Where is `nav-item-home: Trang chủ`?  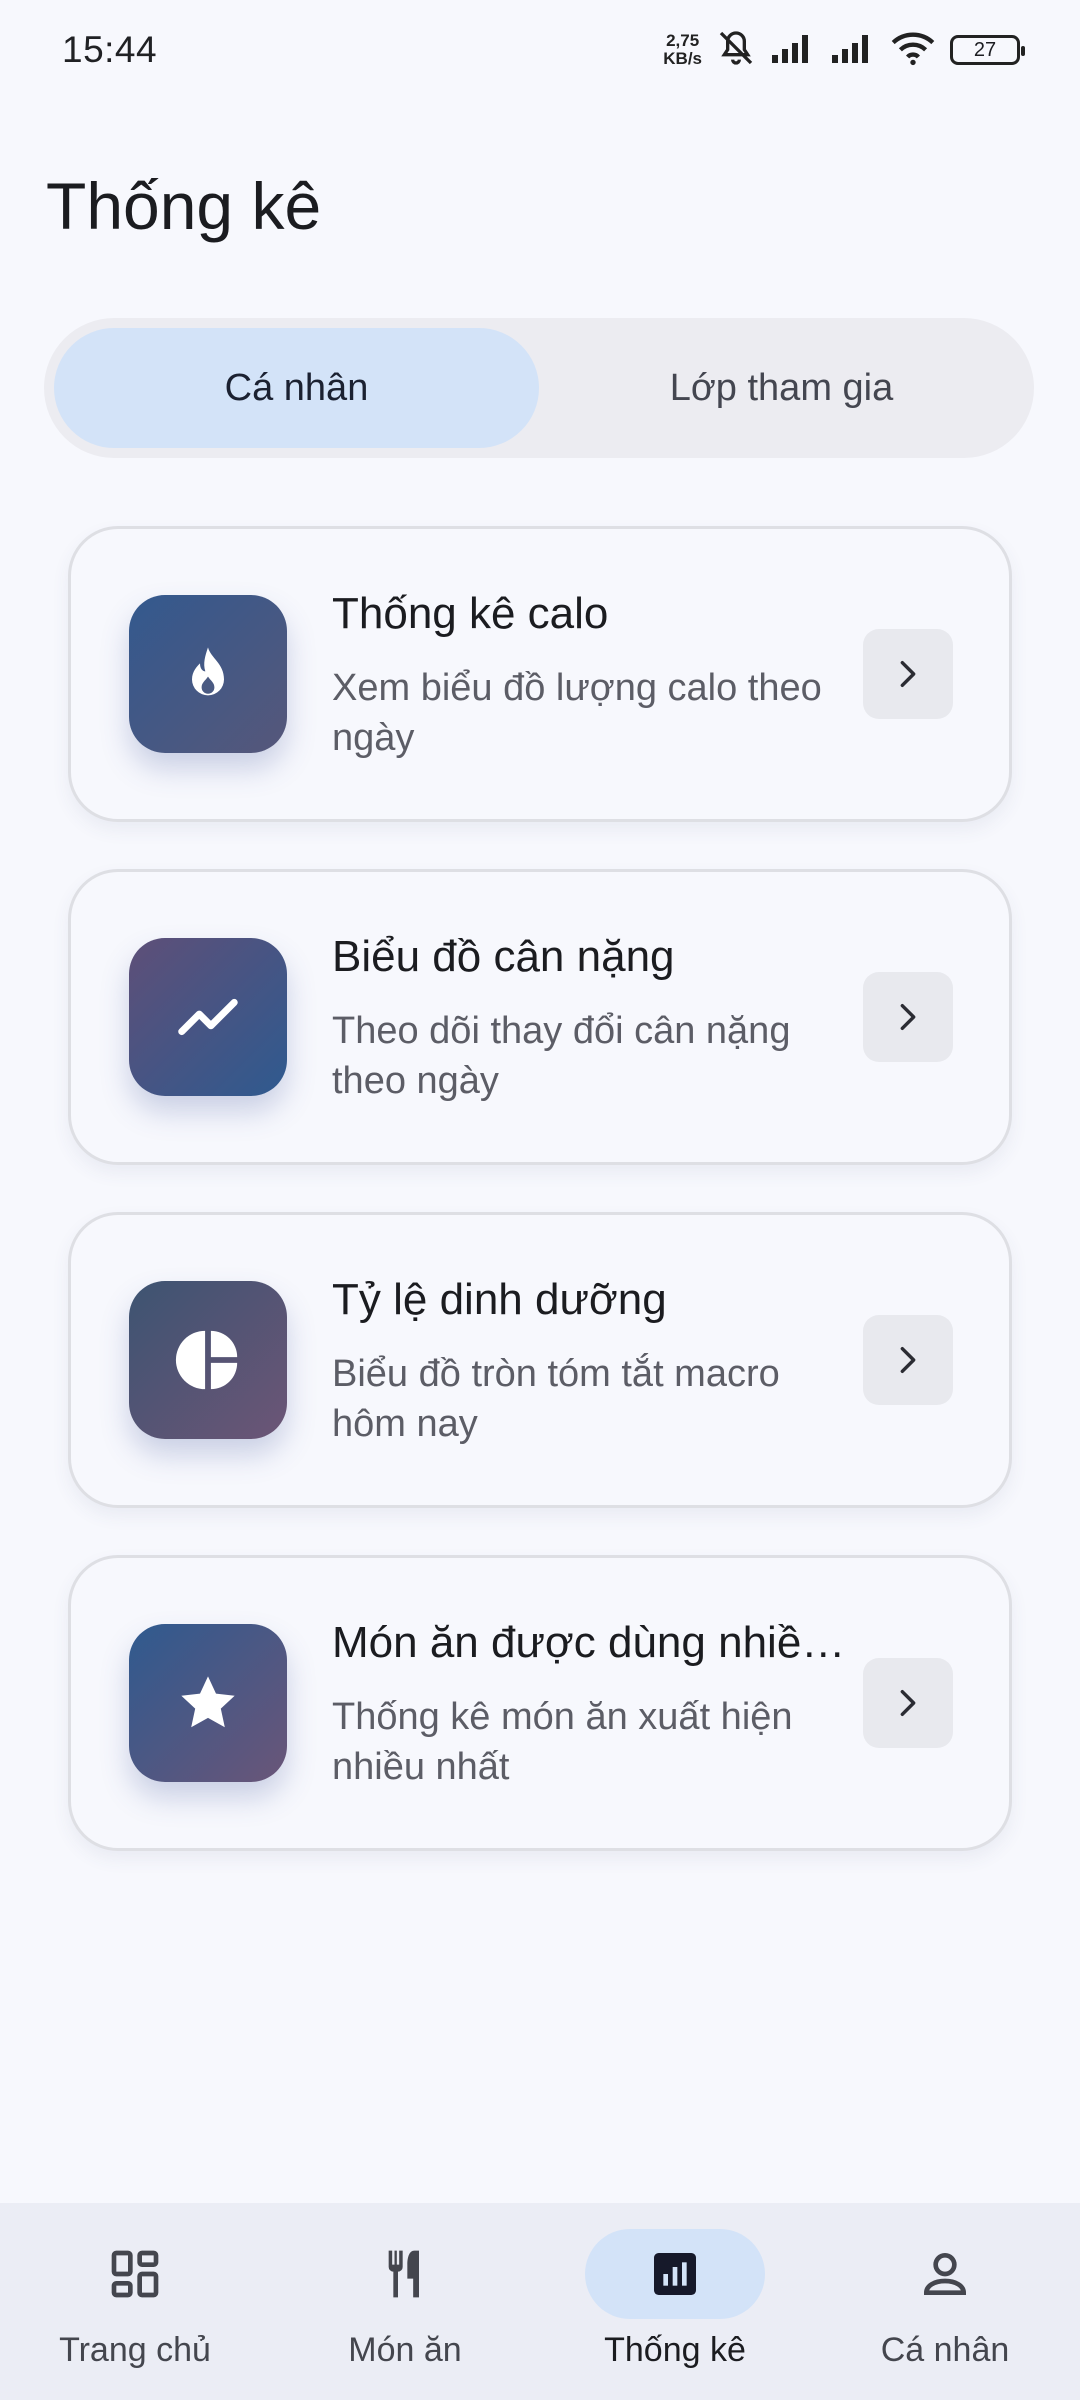 nav-item-home: Trang chủ is located at coordinates (135, 2301).